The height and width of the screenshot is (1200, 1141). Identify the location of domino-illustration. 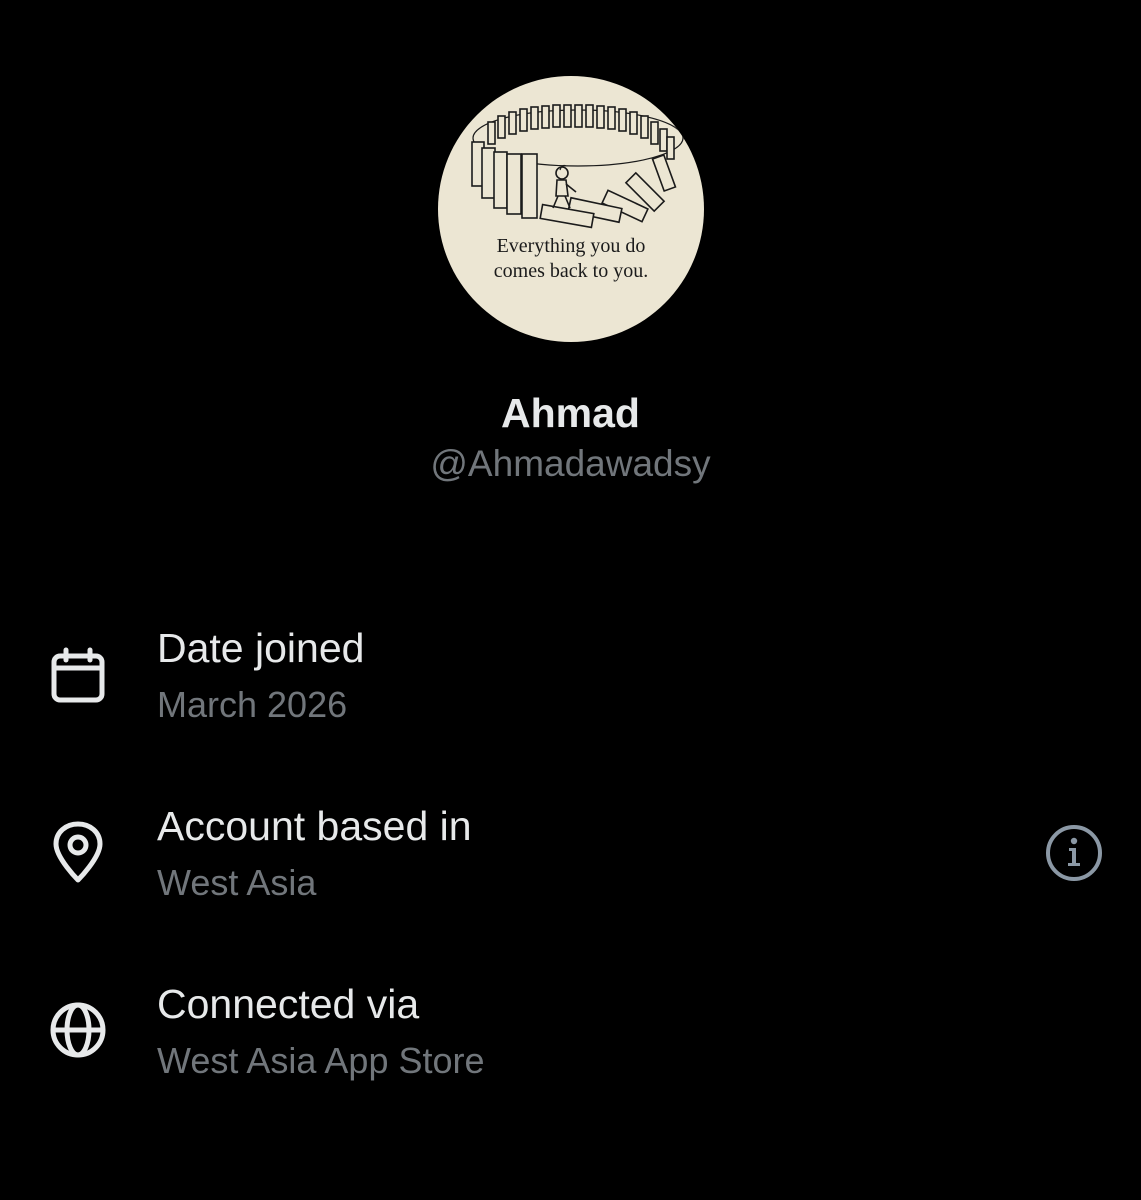
(577, 166).